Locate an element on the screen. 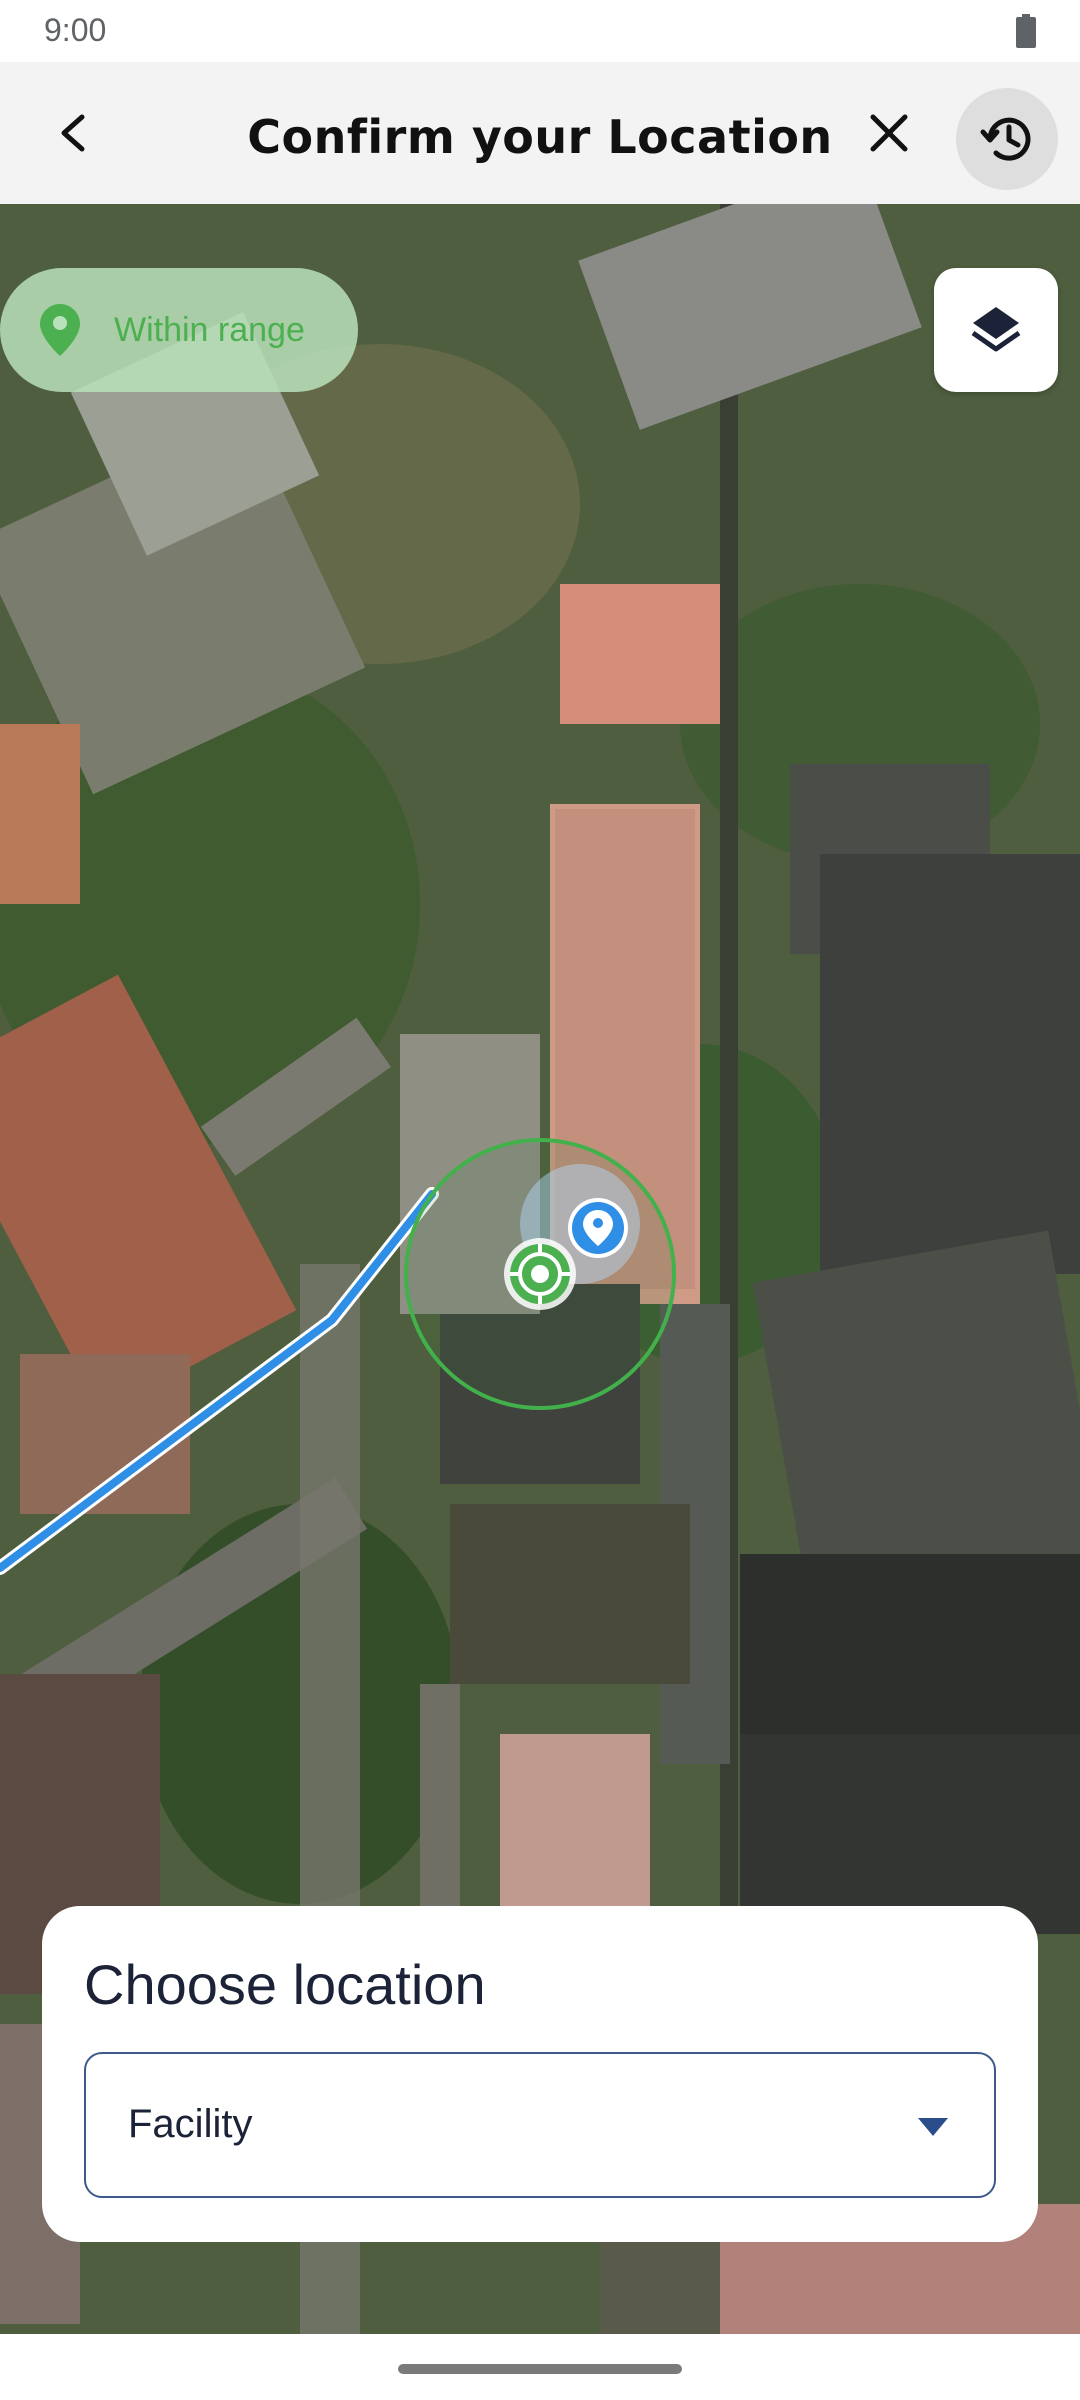 The height and width of the screenshot is (2400, 1080). status-bar: 9:00 is located at coordinates (540, 31).